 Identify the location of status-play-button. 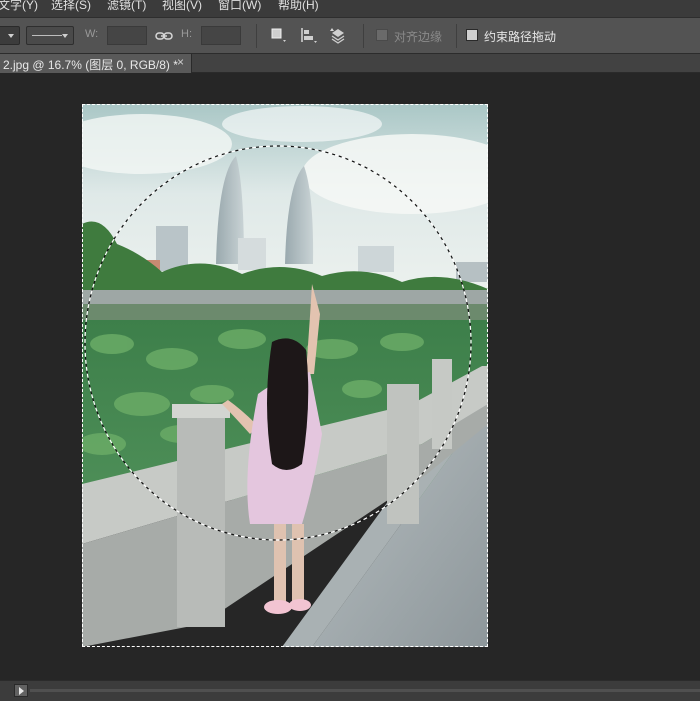
(21, 690).